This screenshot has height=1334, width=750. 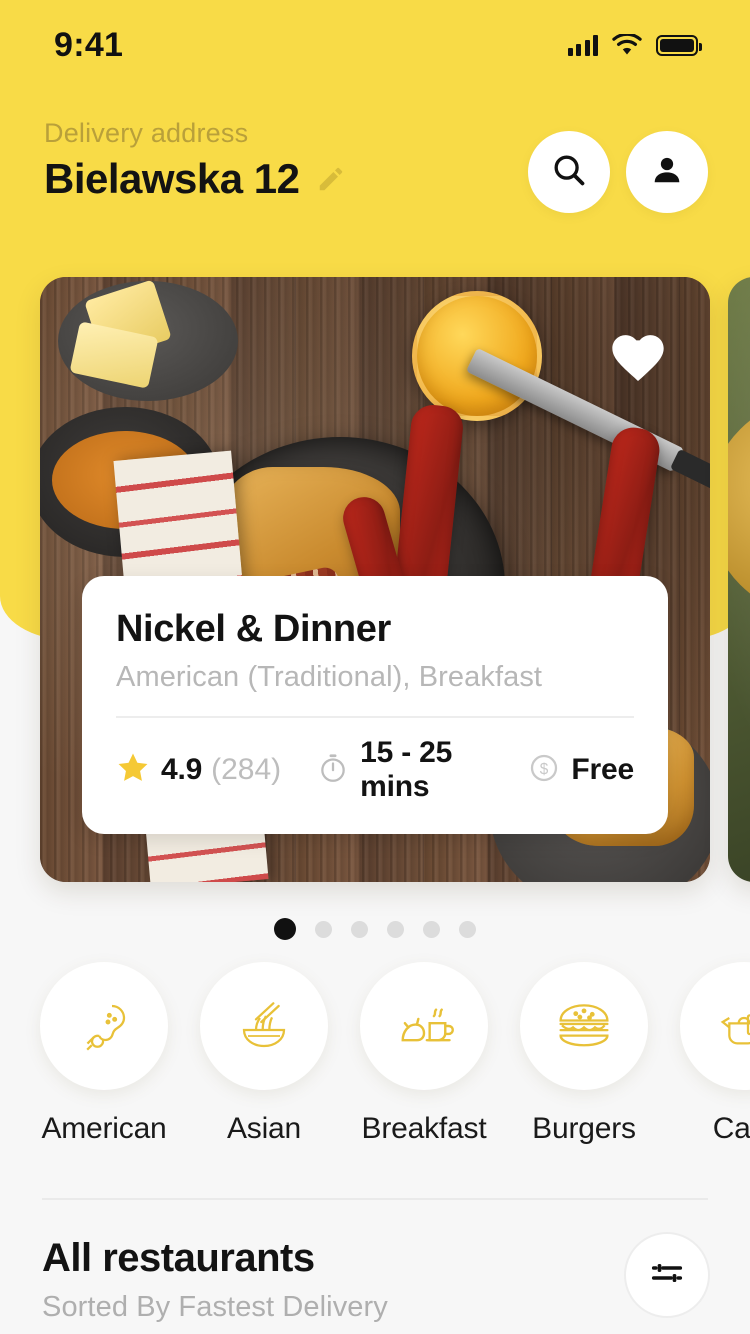 What do you see at coordinates (584, 1026) in the screenshot?
I see `burger-icon` at bounding box center [584, 1026].